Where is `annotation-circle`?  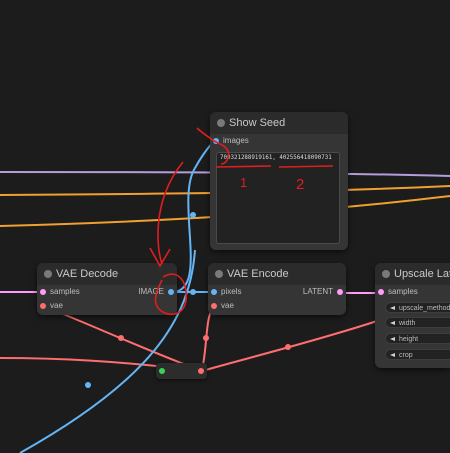 annotation-circle is located at coordinates (171, 294).